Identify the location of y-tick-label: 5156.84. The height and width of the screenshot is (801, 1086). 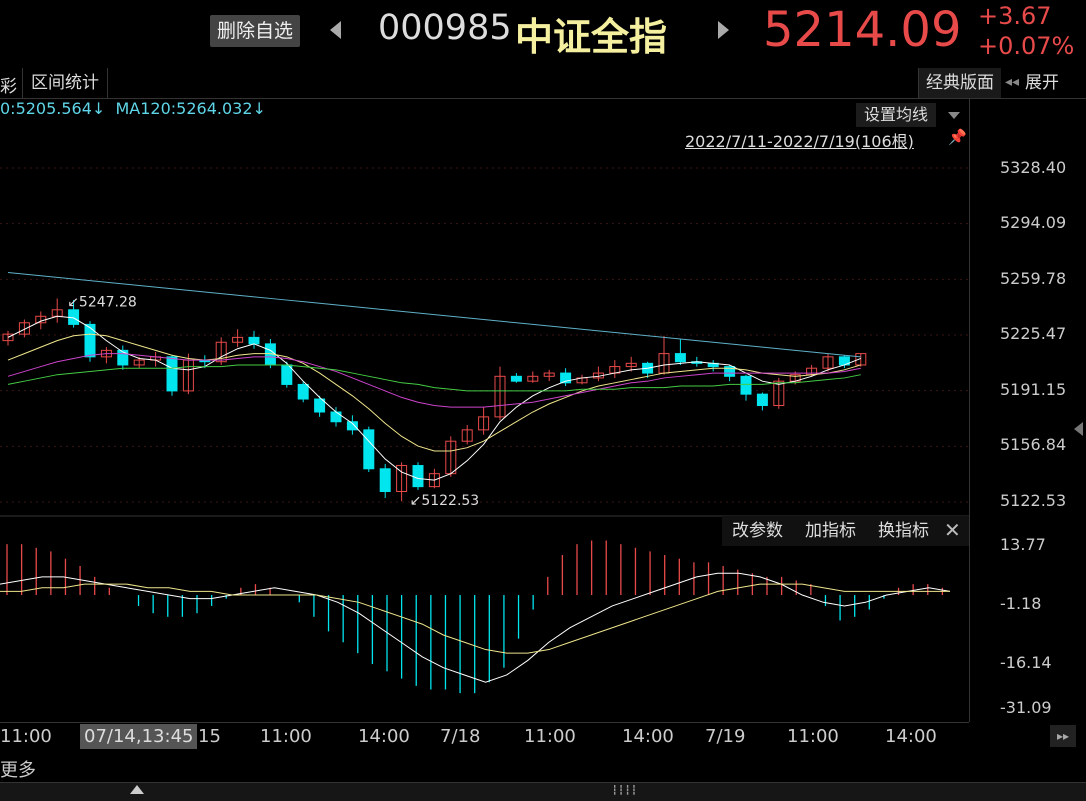
(1033, 444).